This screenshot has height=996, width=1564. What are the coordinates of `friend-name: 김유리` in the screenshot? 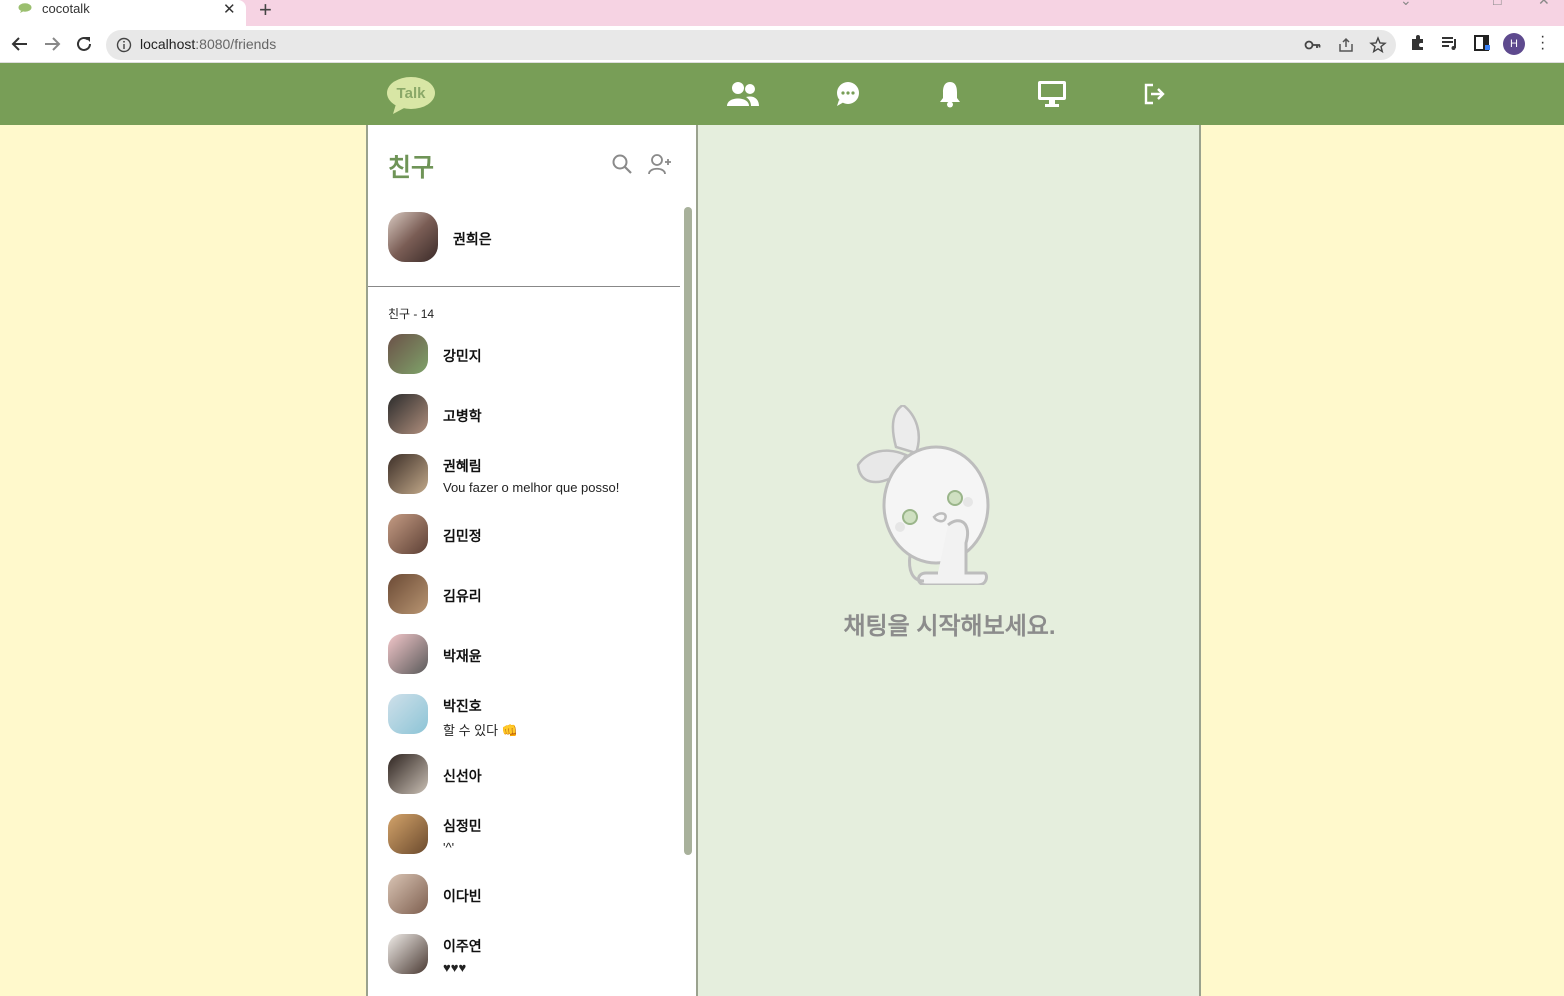 It's located at (462, 596).